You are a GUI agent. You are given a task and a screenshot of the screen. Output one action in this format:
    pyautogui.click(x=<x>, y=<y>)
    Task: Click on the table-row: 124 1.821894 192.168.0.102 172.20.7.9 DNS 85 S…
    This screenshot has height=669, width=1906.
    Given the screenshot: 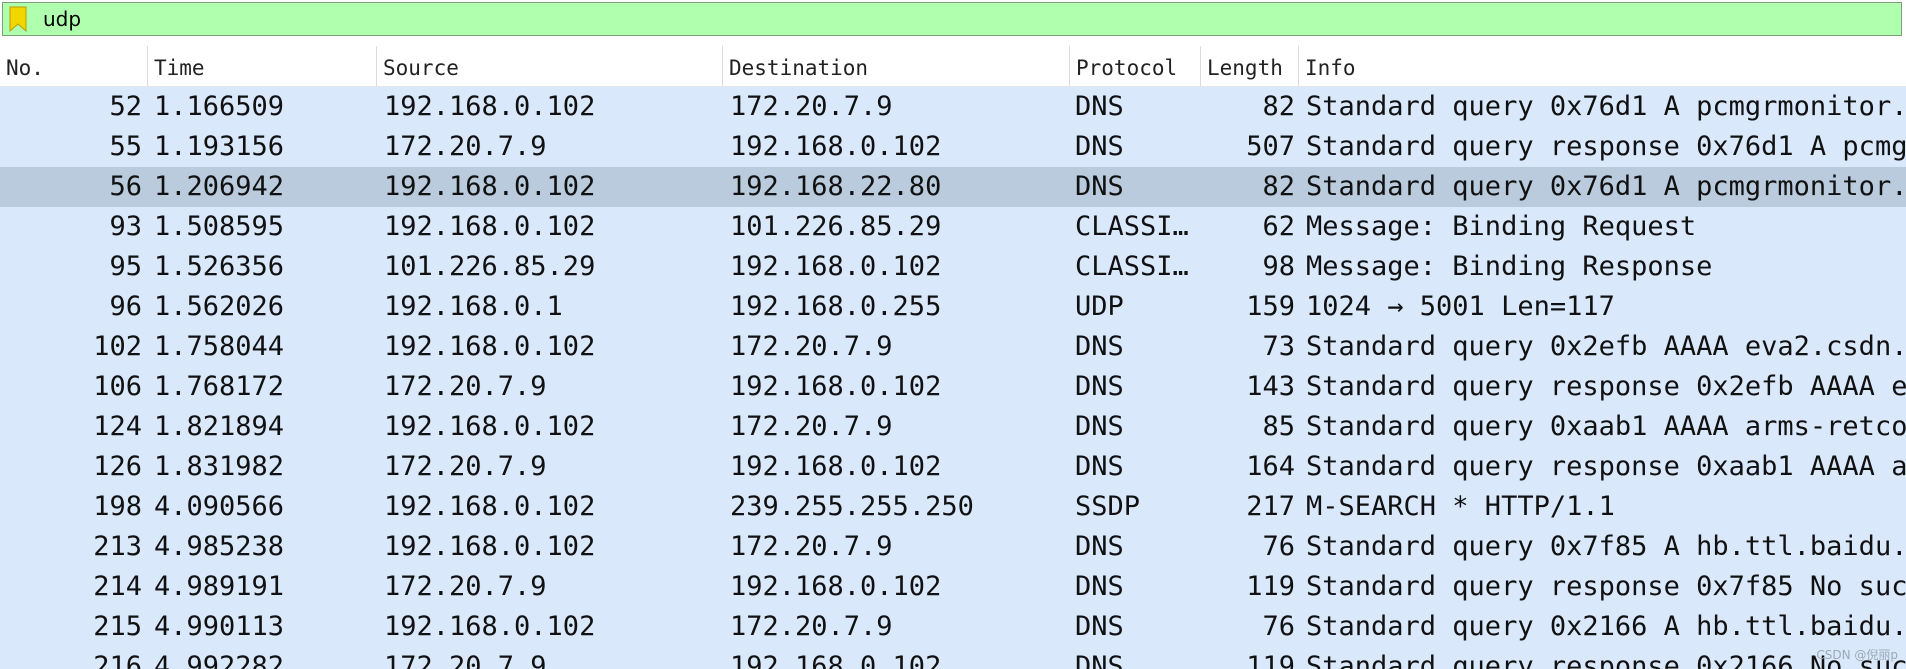 What is the action you would take?
    pyautogui.click(x=953, y=427)
    